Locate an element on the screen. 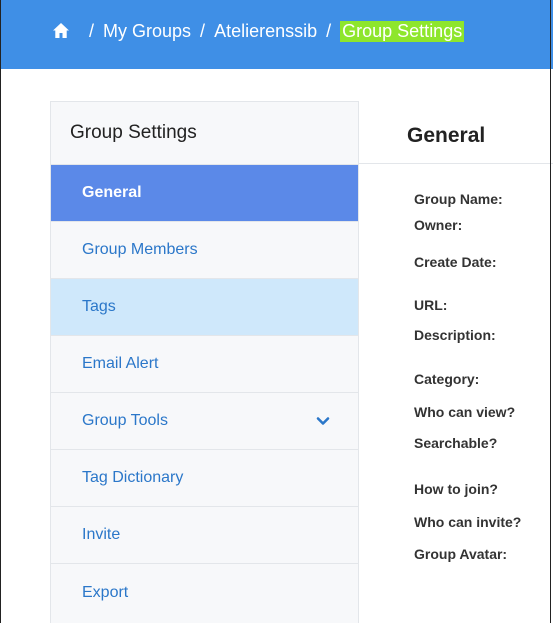 The height and width of the screenshot is (623, 553). sidebar-item-label: Export is located at coordinates (105, 592).